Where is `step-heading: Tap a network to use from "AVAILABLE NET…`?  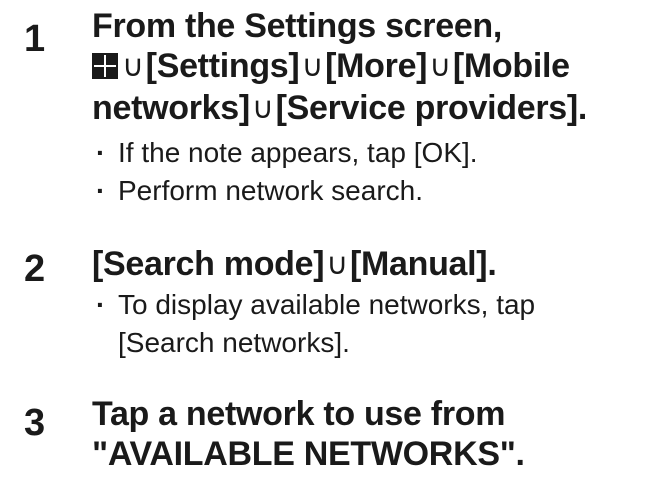 step-heading: Tap a network to use from "AVAILABLE NET… is located at coordinates (365, 434).